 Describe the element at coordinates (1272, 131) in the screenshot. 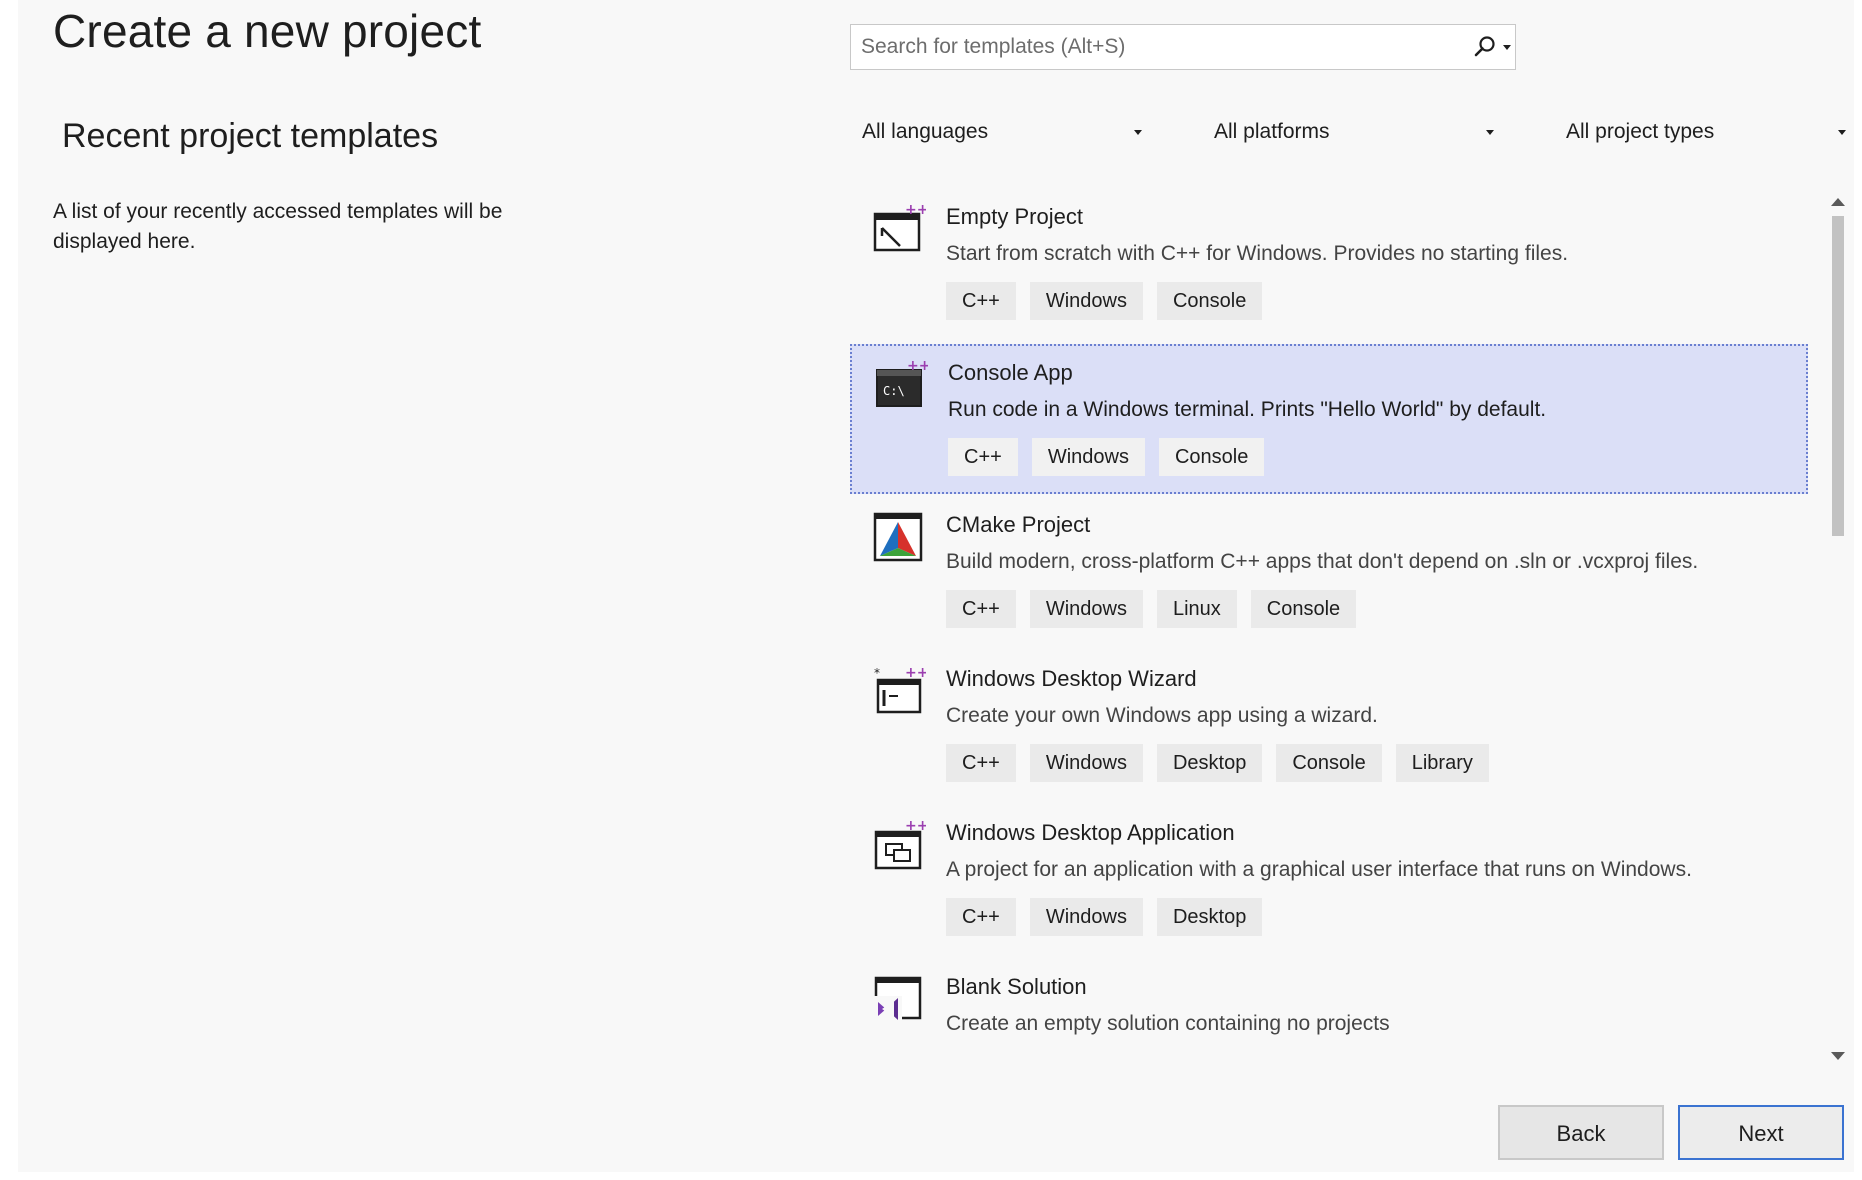

I see `platform-filter-label: All platforms` at that location.